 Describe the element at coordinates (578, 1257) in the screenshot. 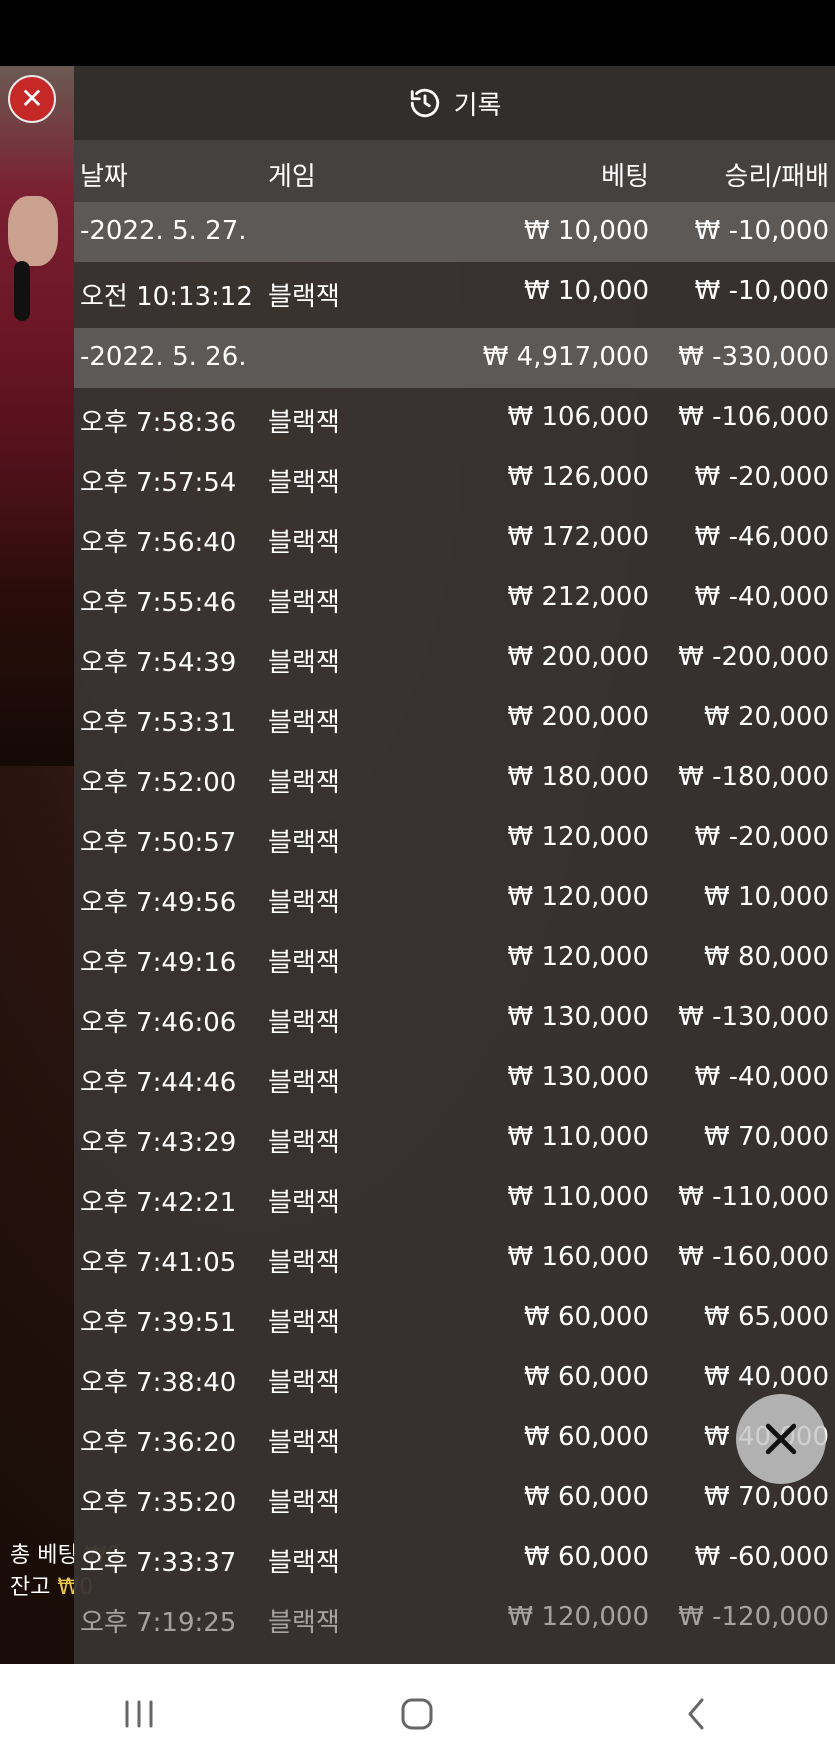

I see `row-bet: ₩ 160,000` at that location.